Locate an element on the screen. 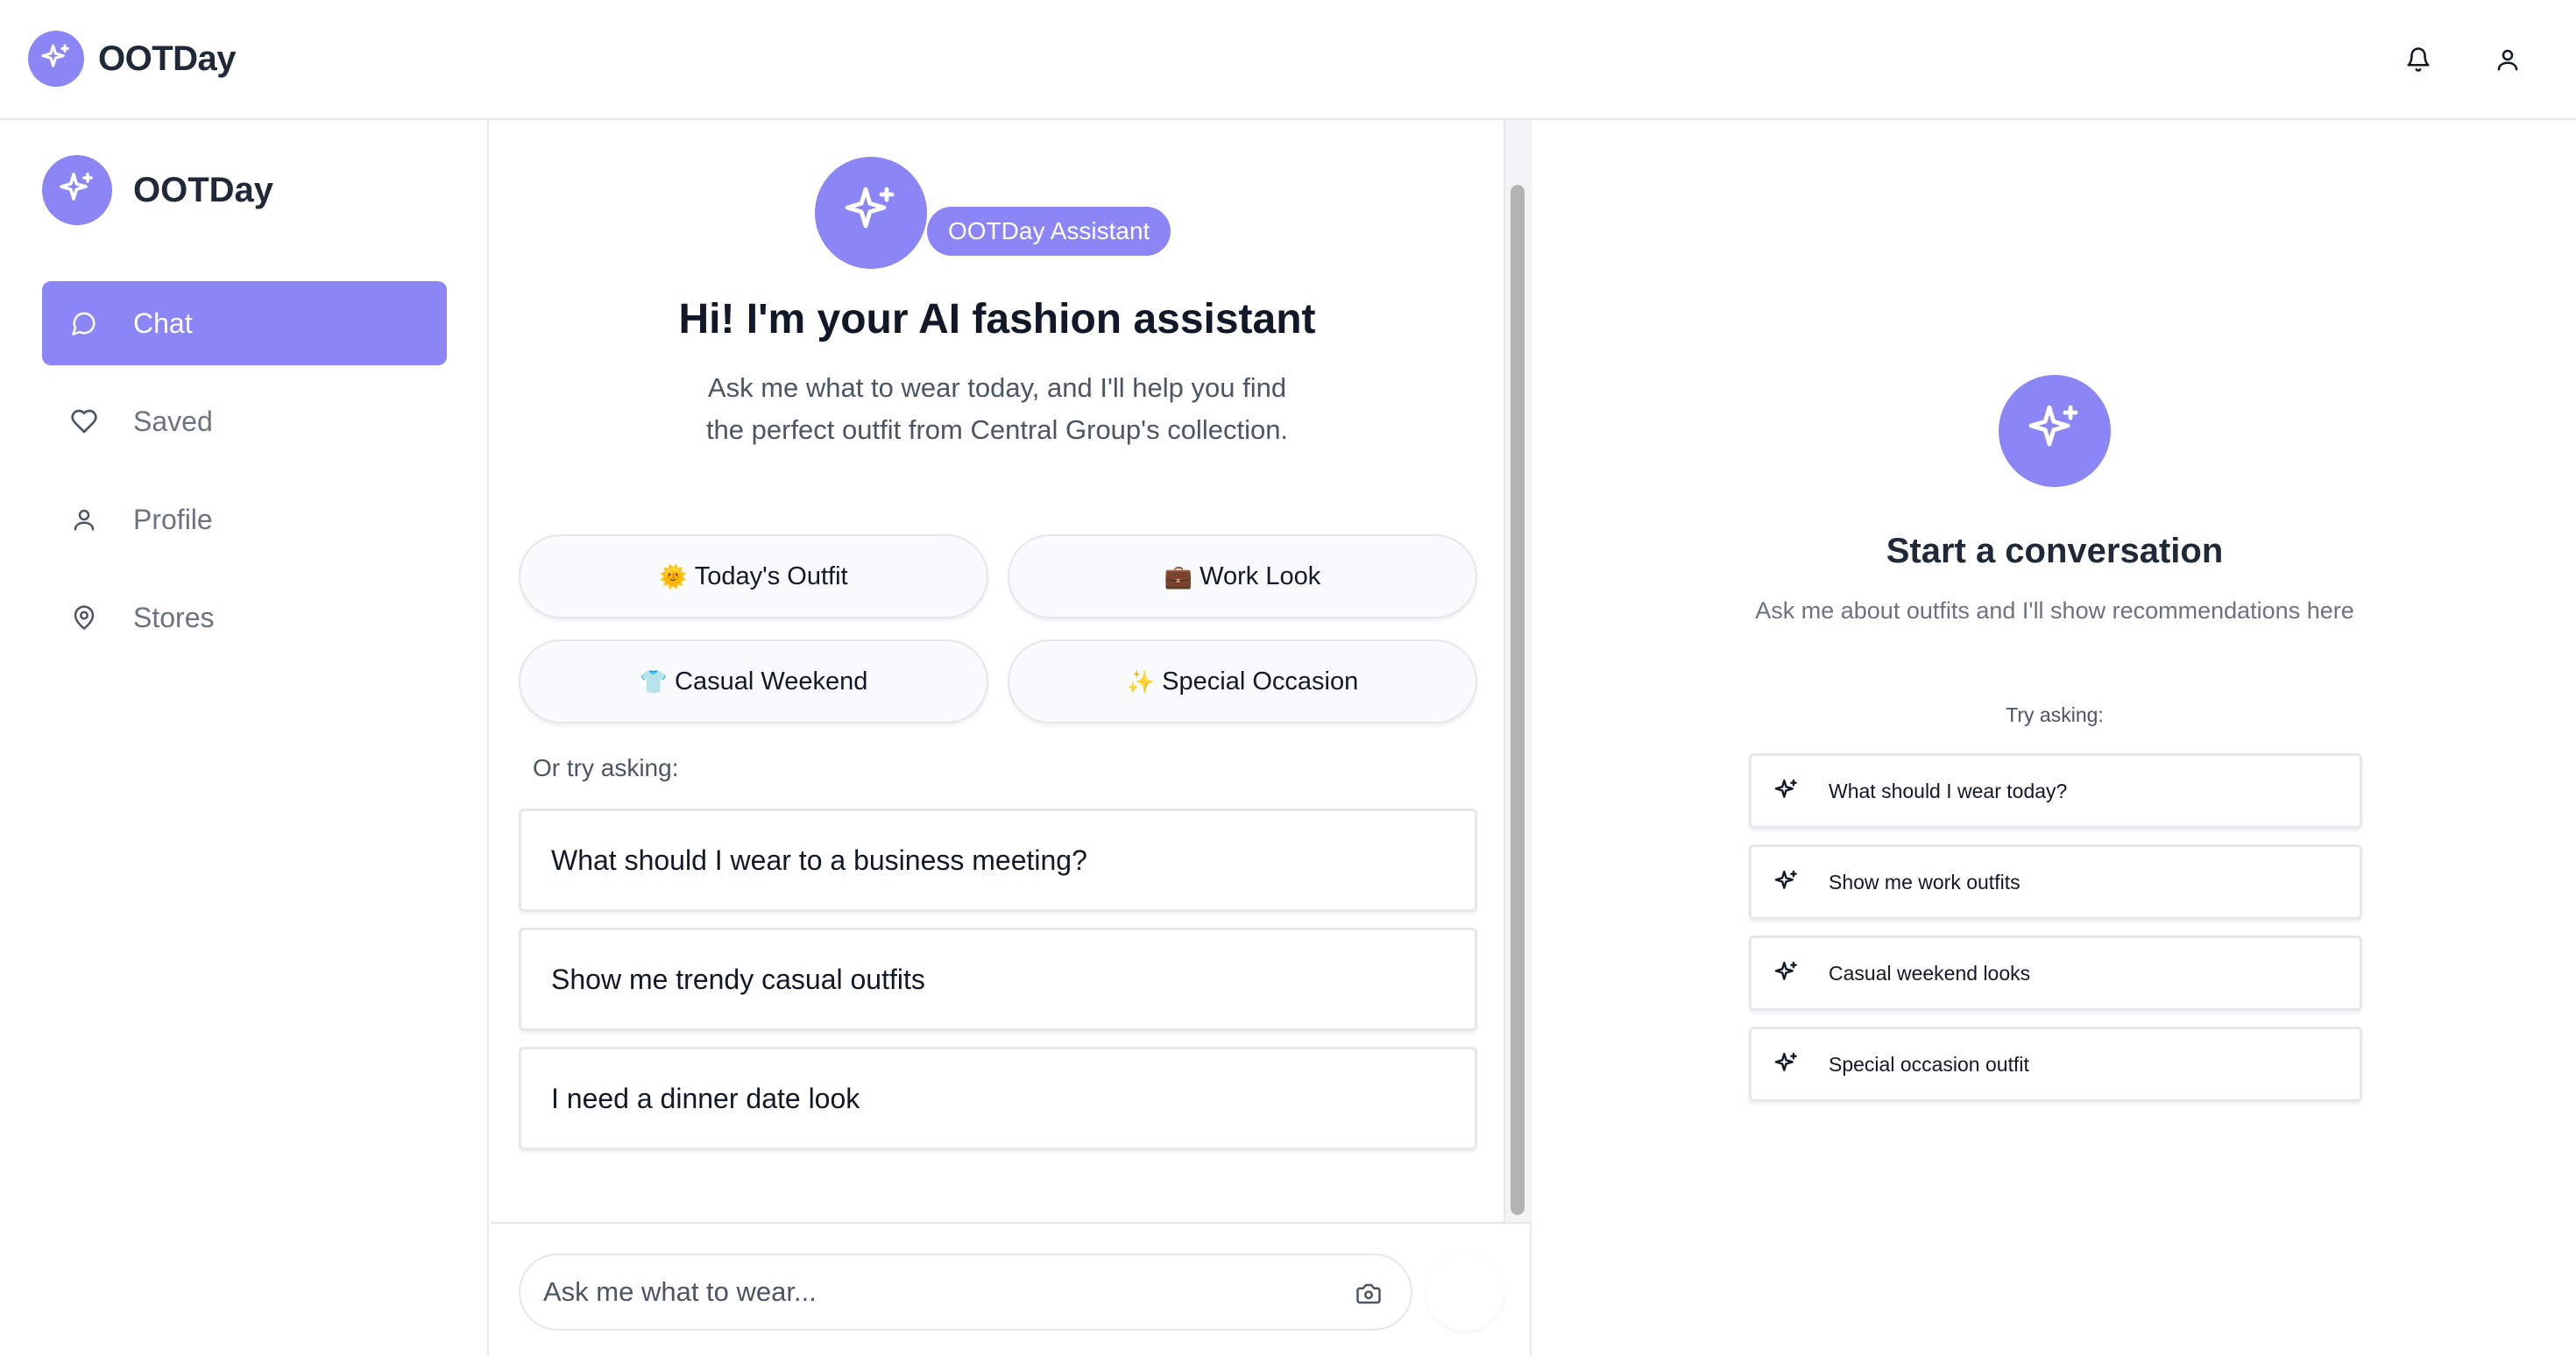  chat-input is located at coordinates (928, 1292).